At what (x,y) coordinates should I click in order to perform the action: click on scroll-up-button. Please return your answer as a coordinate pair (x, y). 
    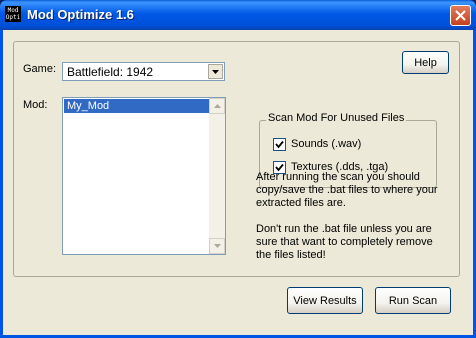
    Looking at the image, I should click on (217, 106).